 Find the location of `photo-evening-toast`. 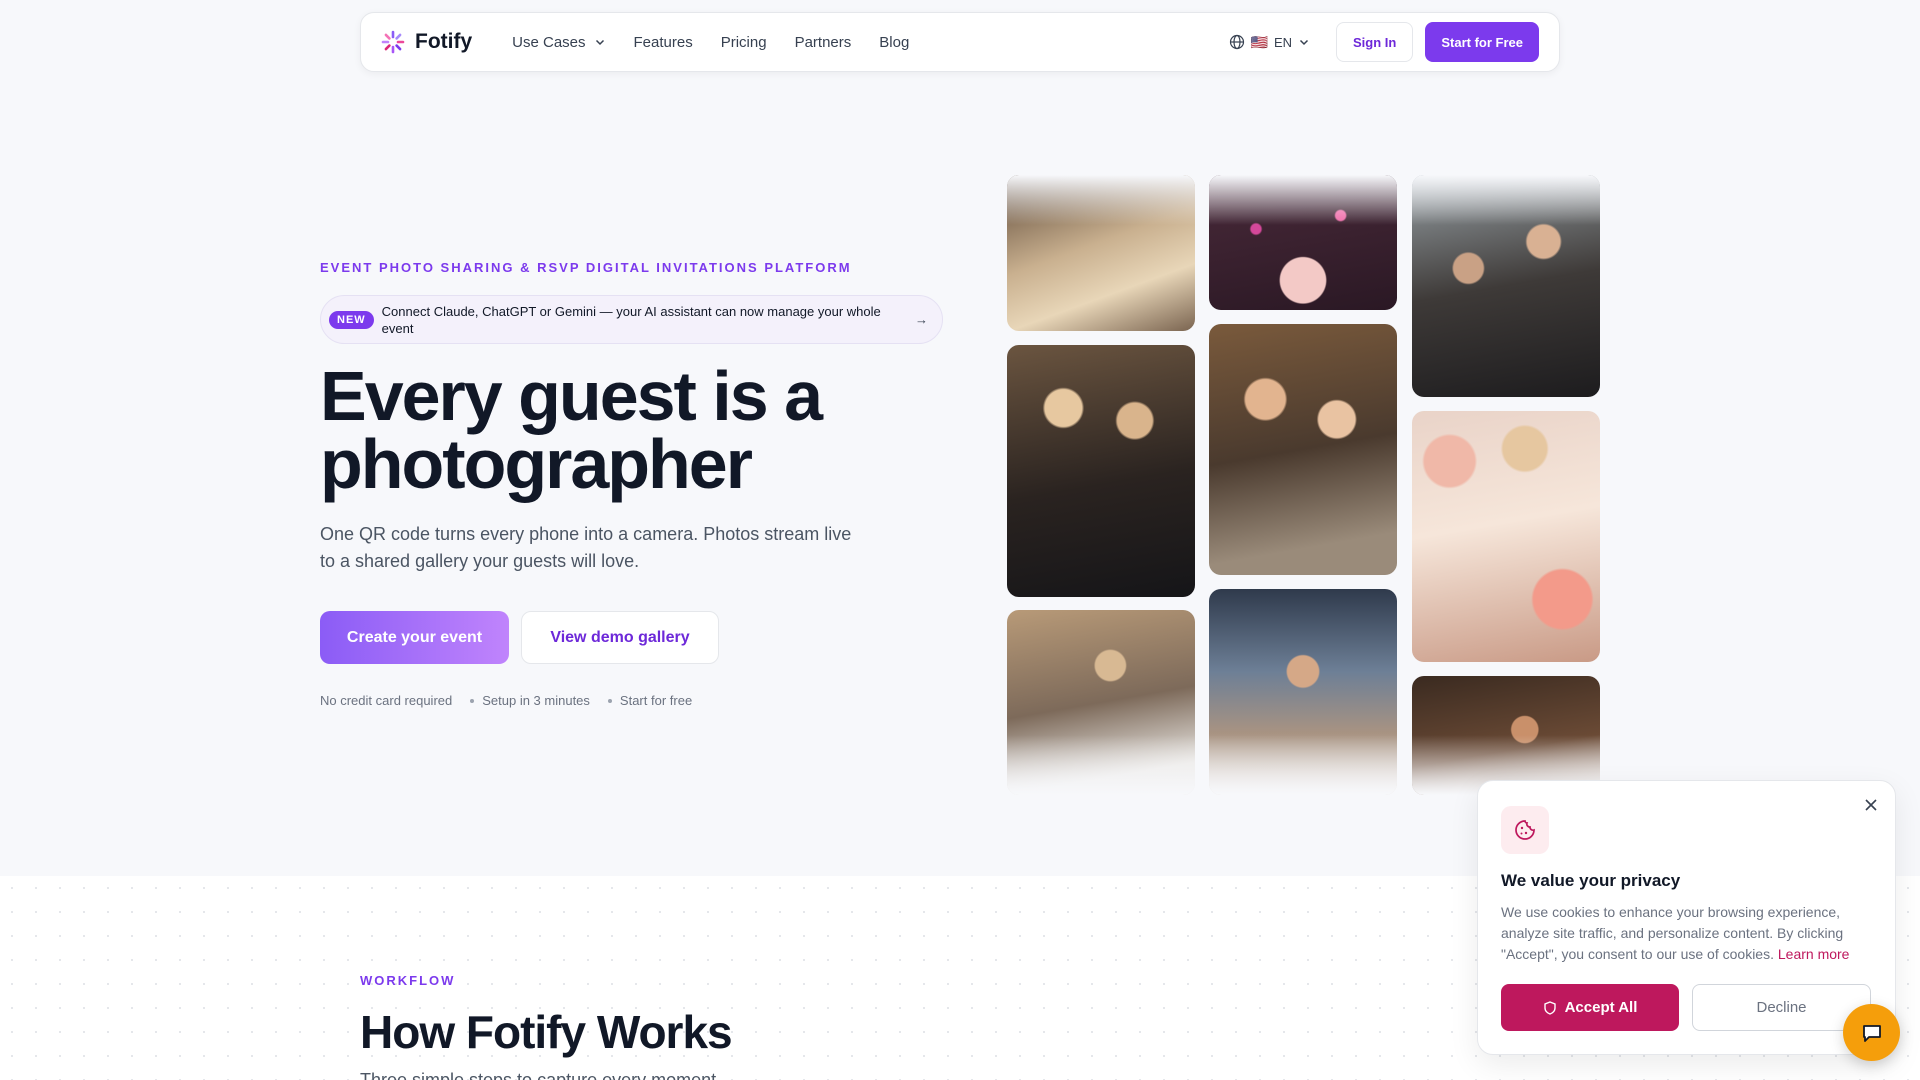

photo-evening-toast is located at coordinates (1506, 735).